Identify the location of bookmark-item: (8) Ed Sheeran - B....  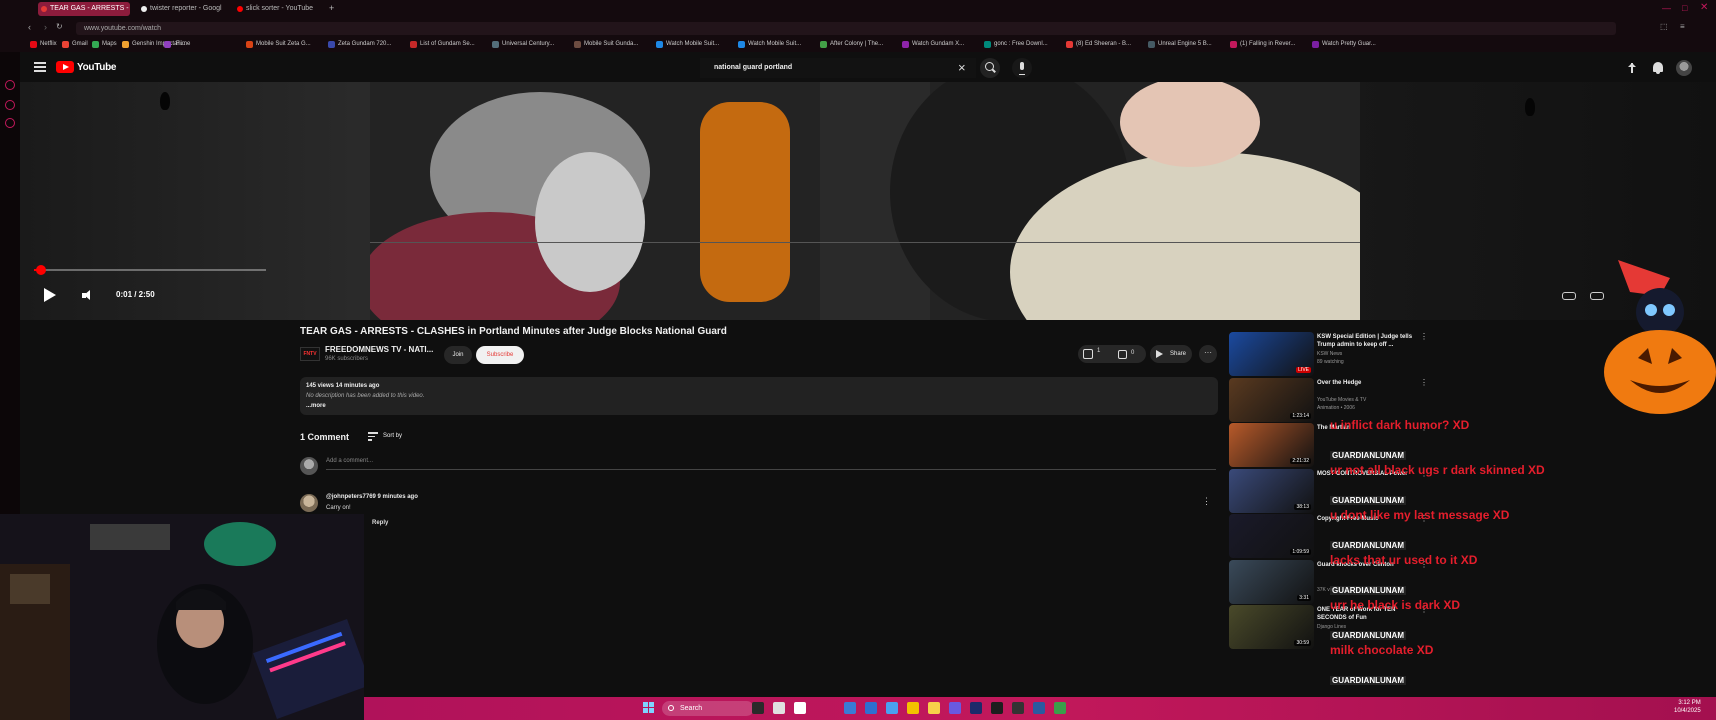
(1098, 44).